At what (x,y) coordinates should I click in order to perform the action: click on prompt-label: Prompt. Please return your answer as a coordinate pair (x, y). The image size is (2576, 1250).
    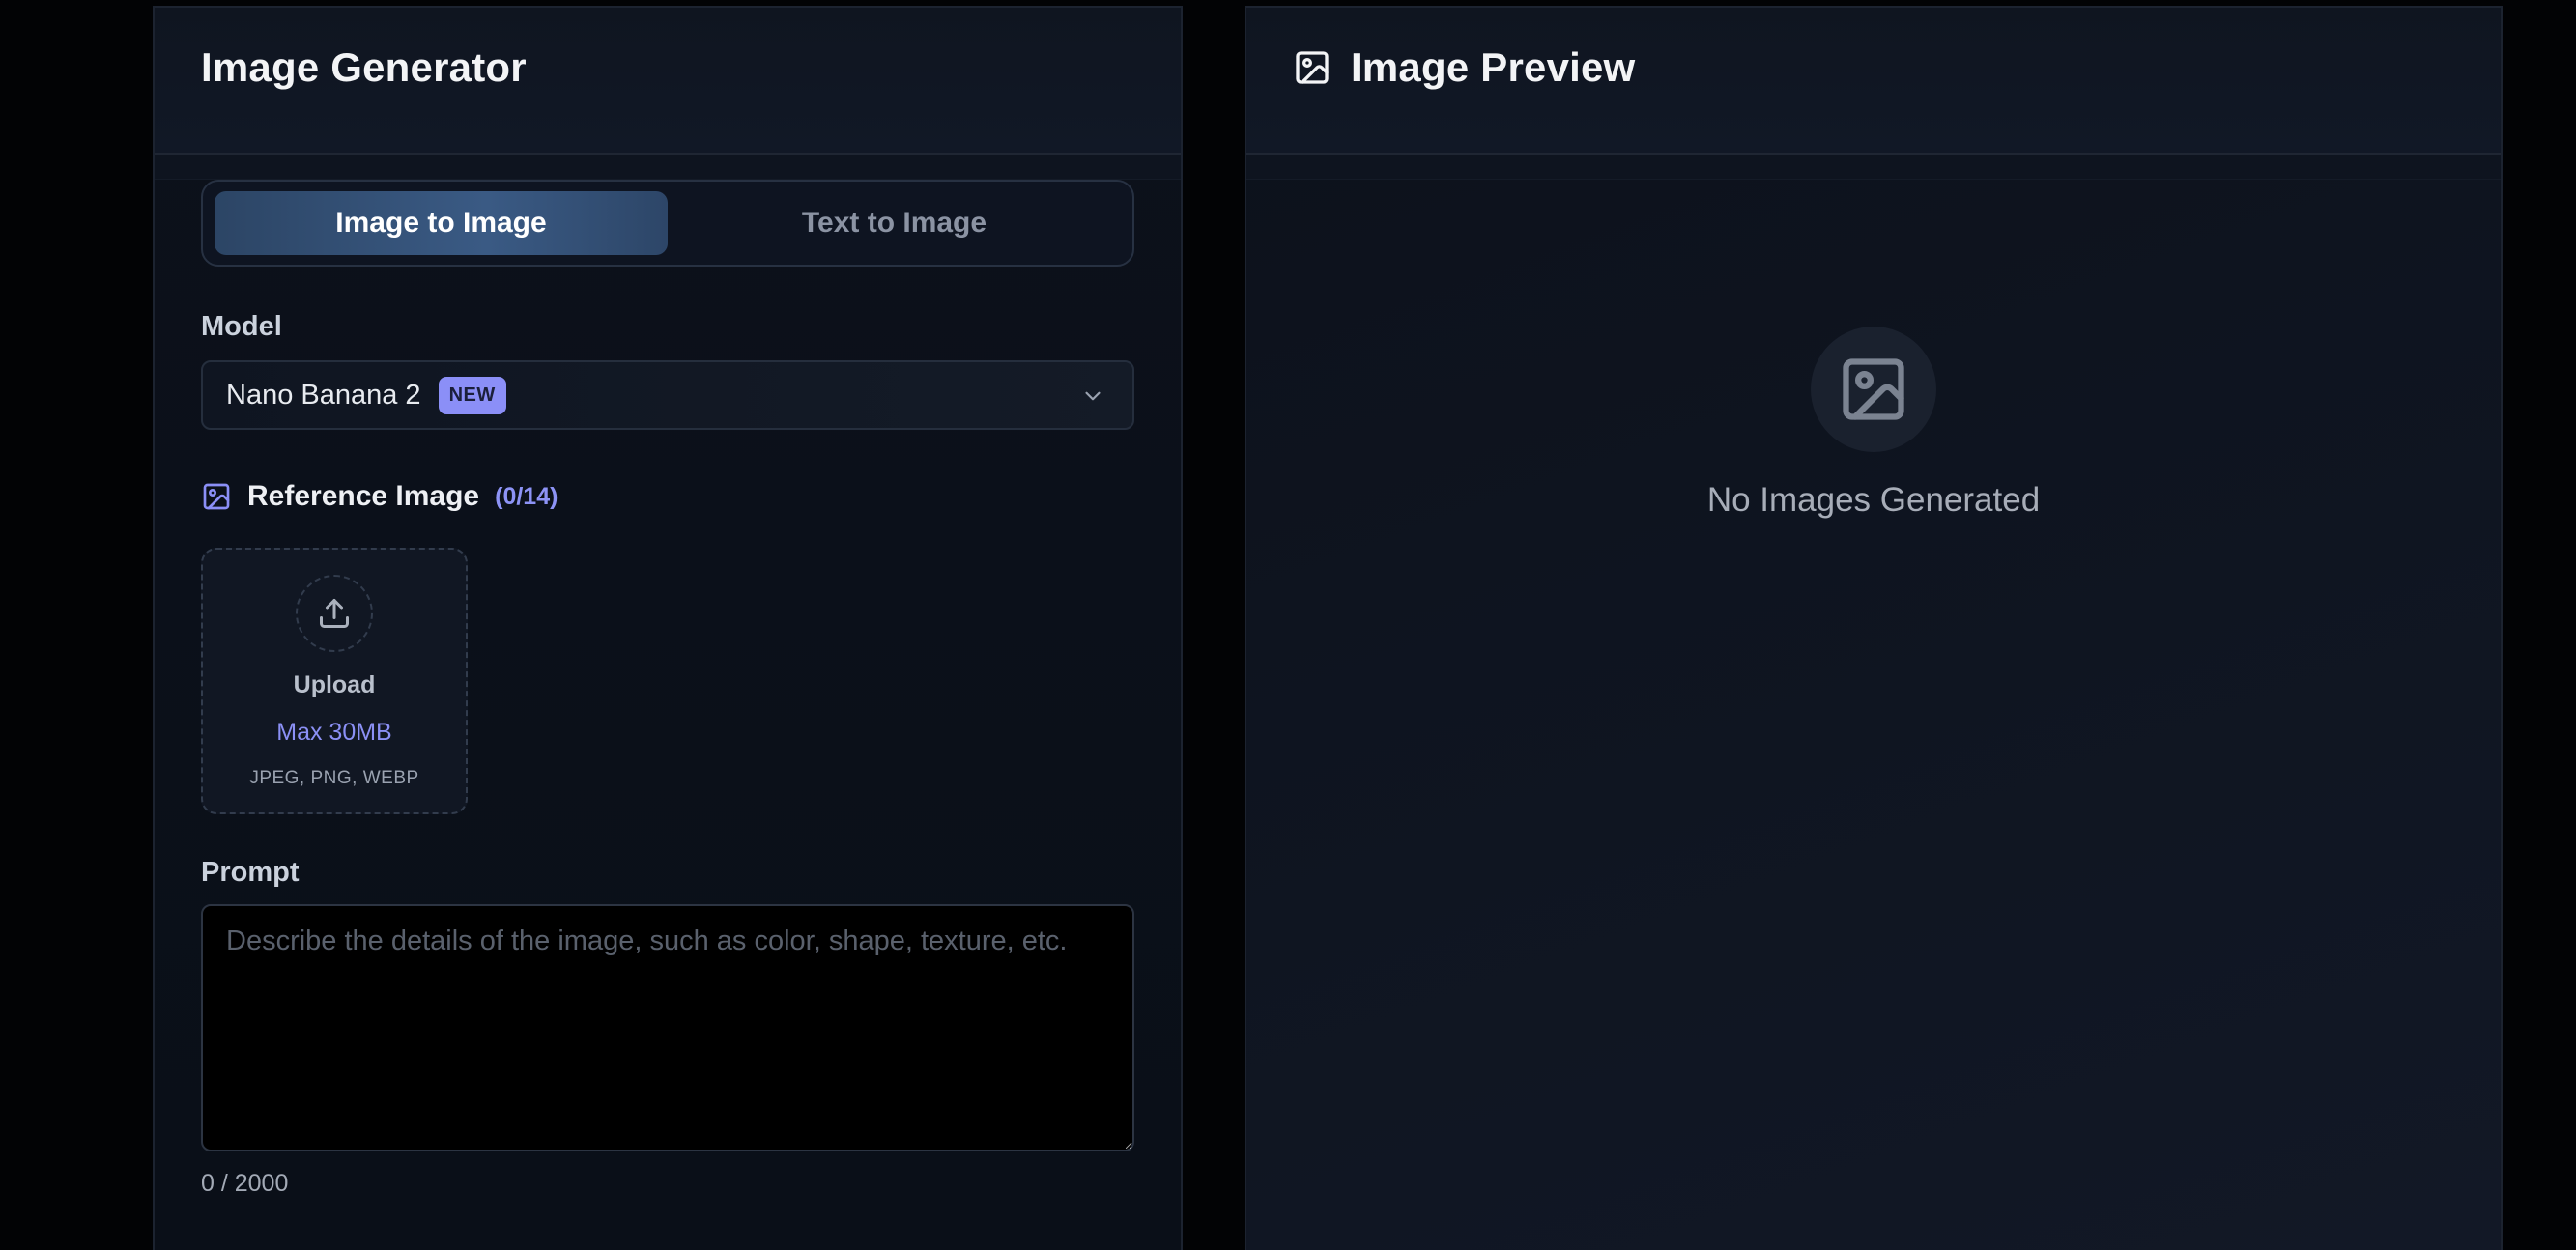
    Looking at the image, I should click on (250, 872).